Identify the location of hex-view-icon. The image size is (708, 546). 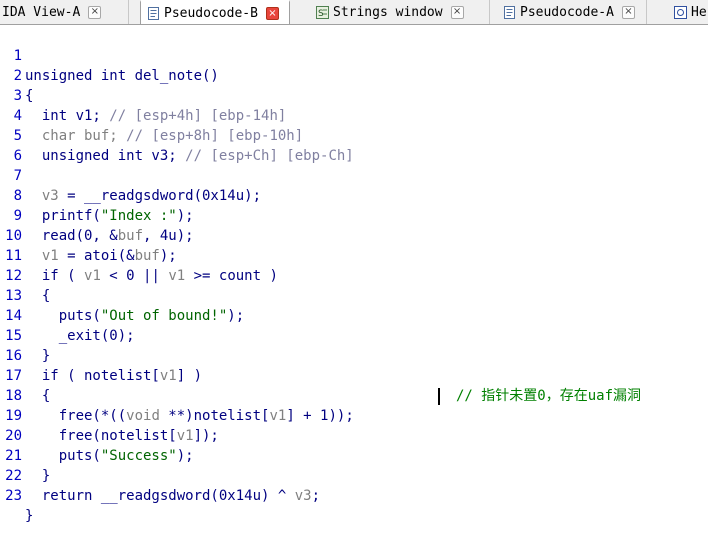
(680, 12).